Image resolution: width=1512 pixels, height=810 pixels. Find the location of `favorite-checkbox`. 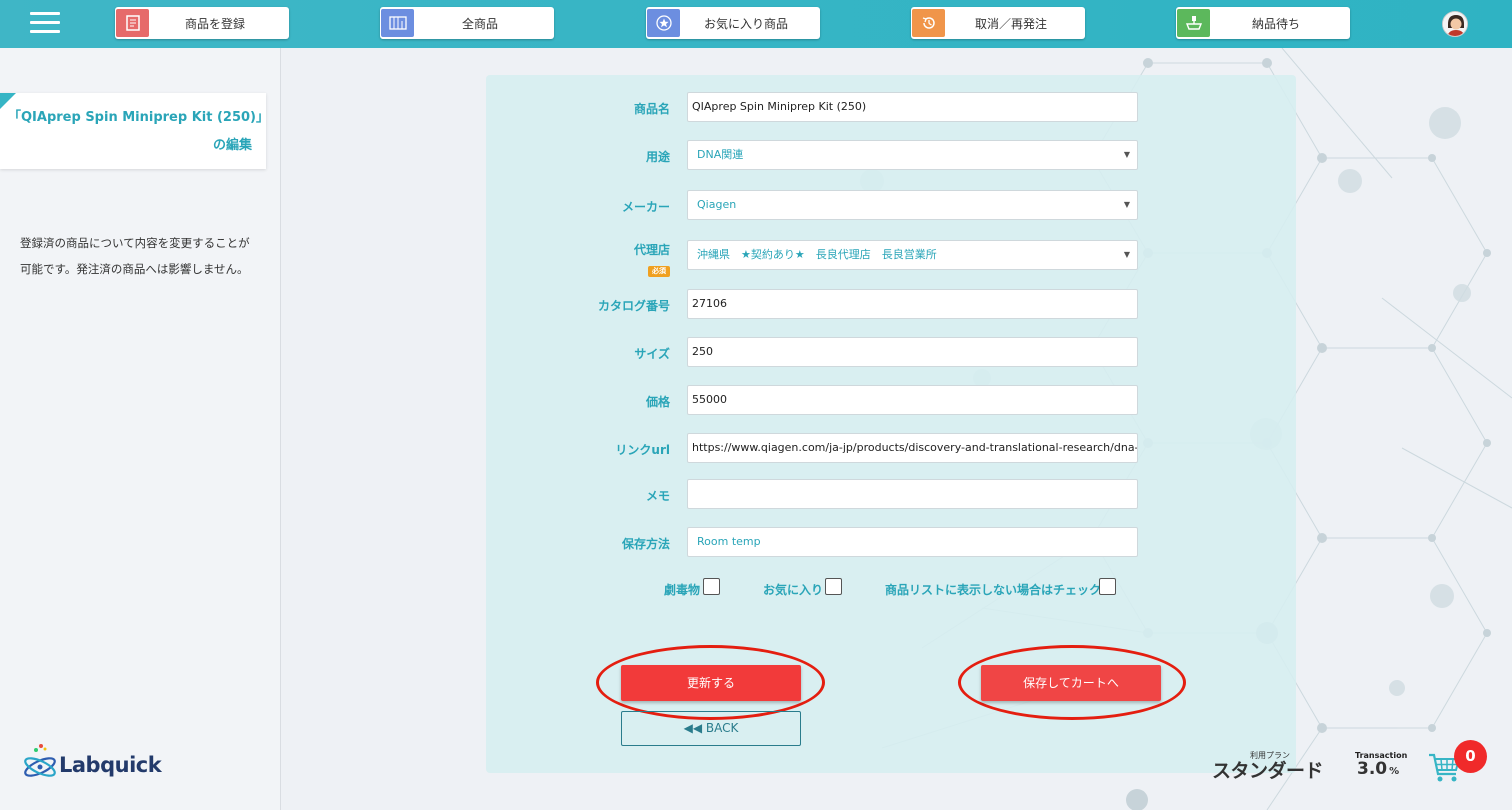

favorite-checkbox is located at coordinates (833, 586).